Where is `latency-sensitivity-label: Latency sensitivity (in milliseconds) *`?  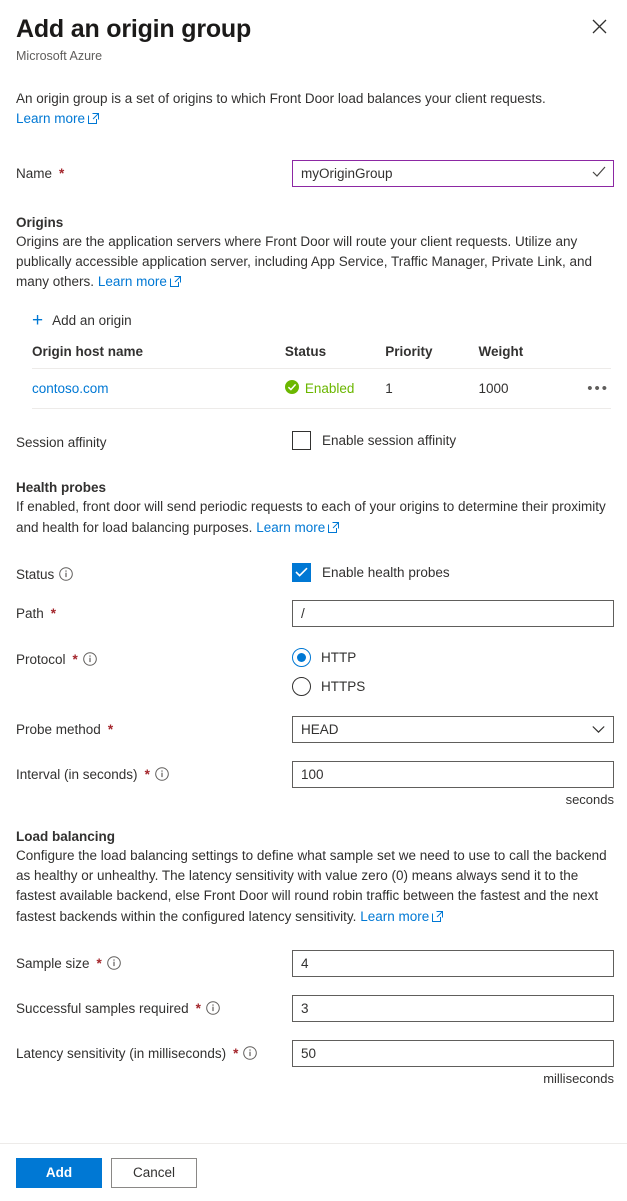
latency-sensitivity-label: Latency sensitivity (in milliseconds) * is located at coordinates (154, 1050).